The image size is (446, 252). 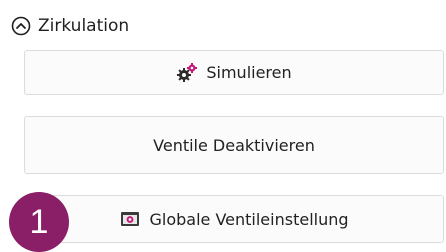 What do you see at coordinates (84, 26) in the screenshot?
I see `section-title: Zirkulation` at bounding box center [84, 26].